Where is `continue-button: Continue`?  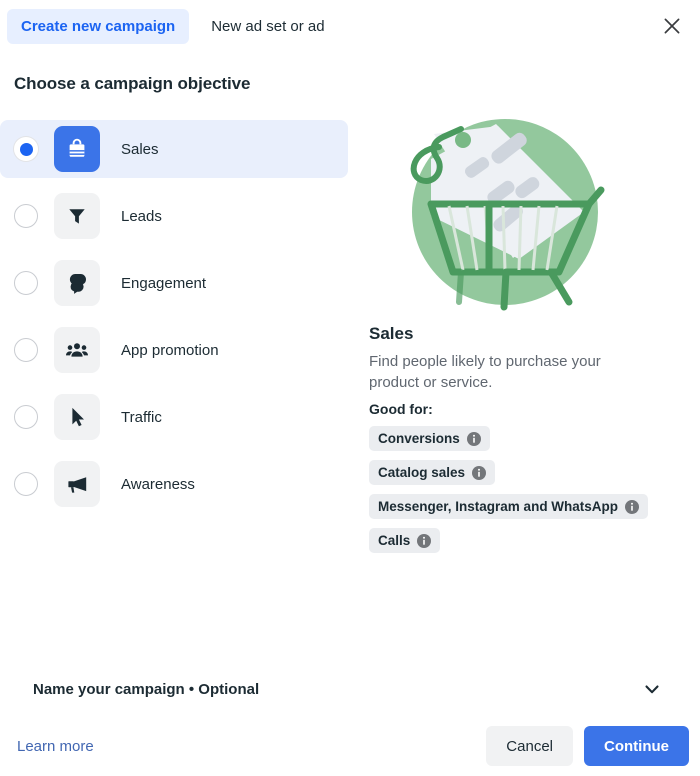 continue-button: Continue is located at coordinates (636, 746).